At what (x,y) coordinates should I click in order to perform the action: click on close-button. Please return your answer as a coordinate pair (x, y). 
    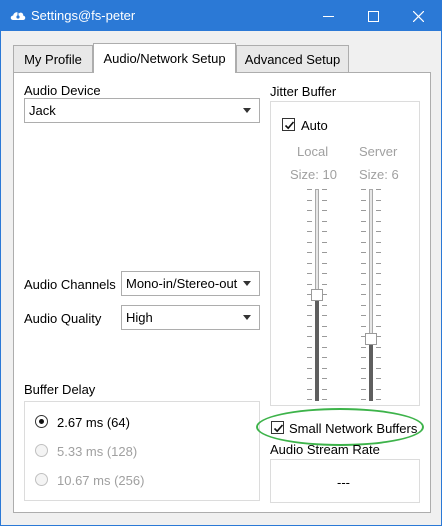
    Looking at the image, I should click on (418, 16).